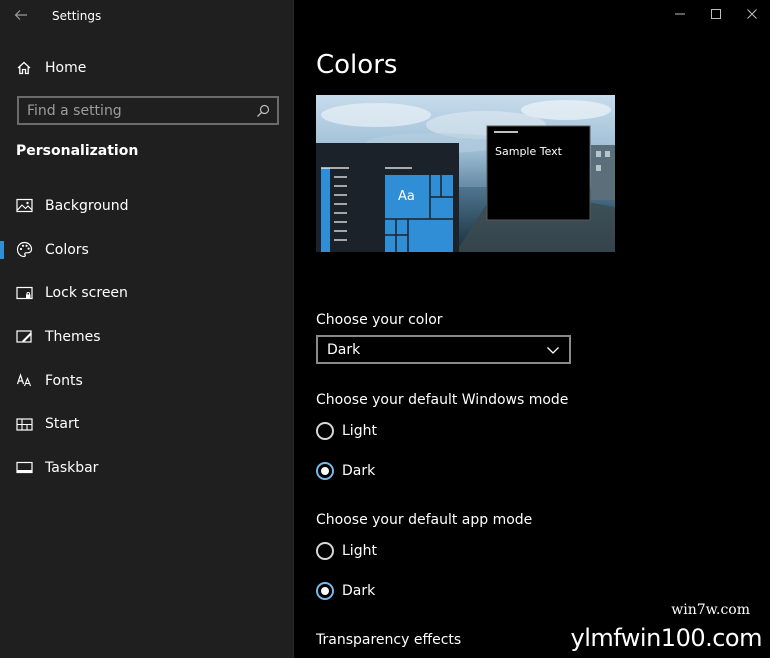 This screenshot has width=770, height=658. I want to click on sidebar-item-start: Start, so click(147, 424).